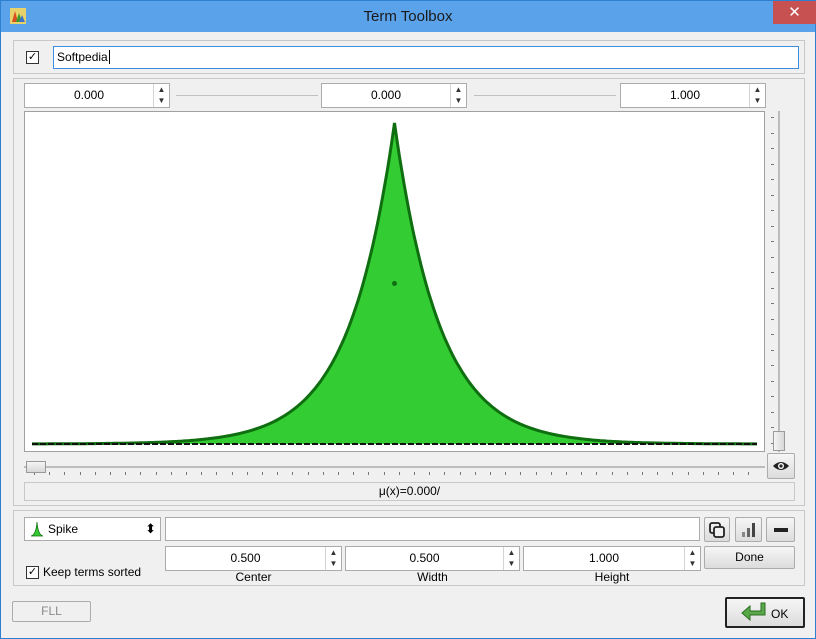 The height and width of the screenshot is (639, 816). Describe the element at coordinates (408, 16) in the screenshot. I see `title-bar: Term Toolbox ✕` at that location.